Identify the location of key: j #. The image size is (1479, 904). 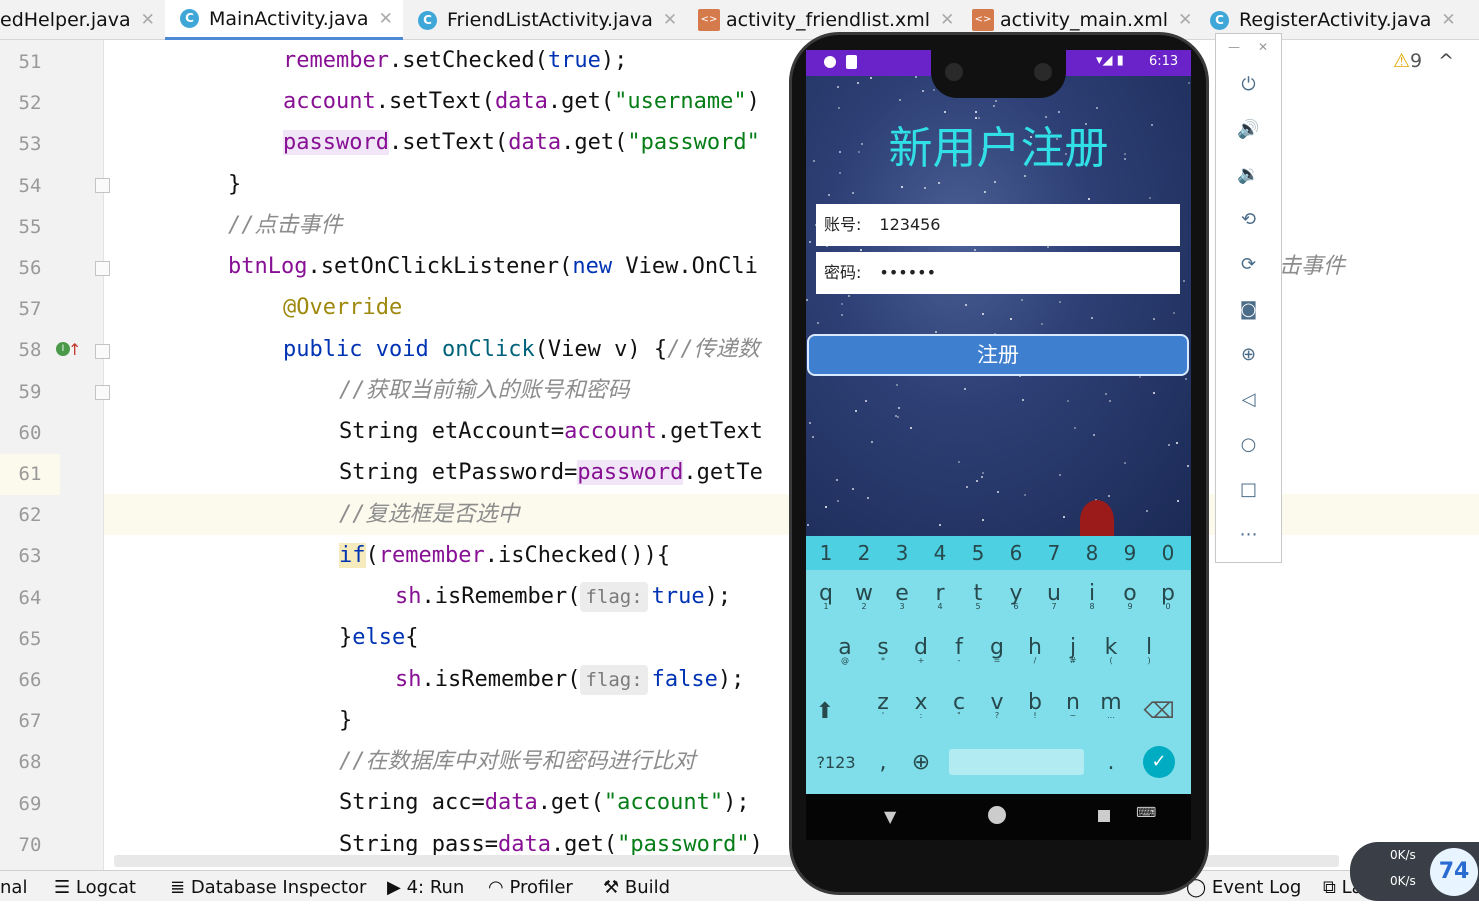
(1073, 650).